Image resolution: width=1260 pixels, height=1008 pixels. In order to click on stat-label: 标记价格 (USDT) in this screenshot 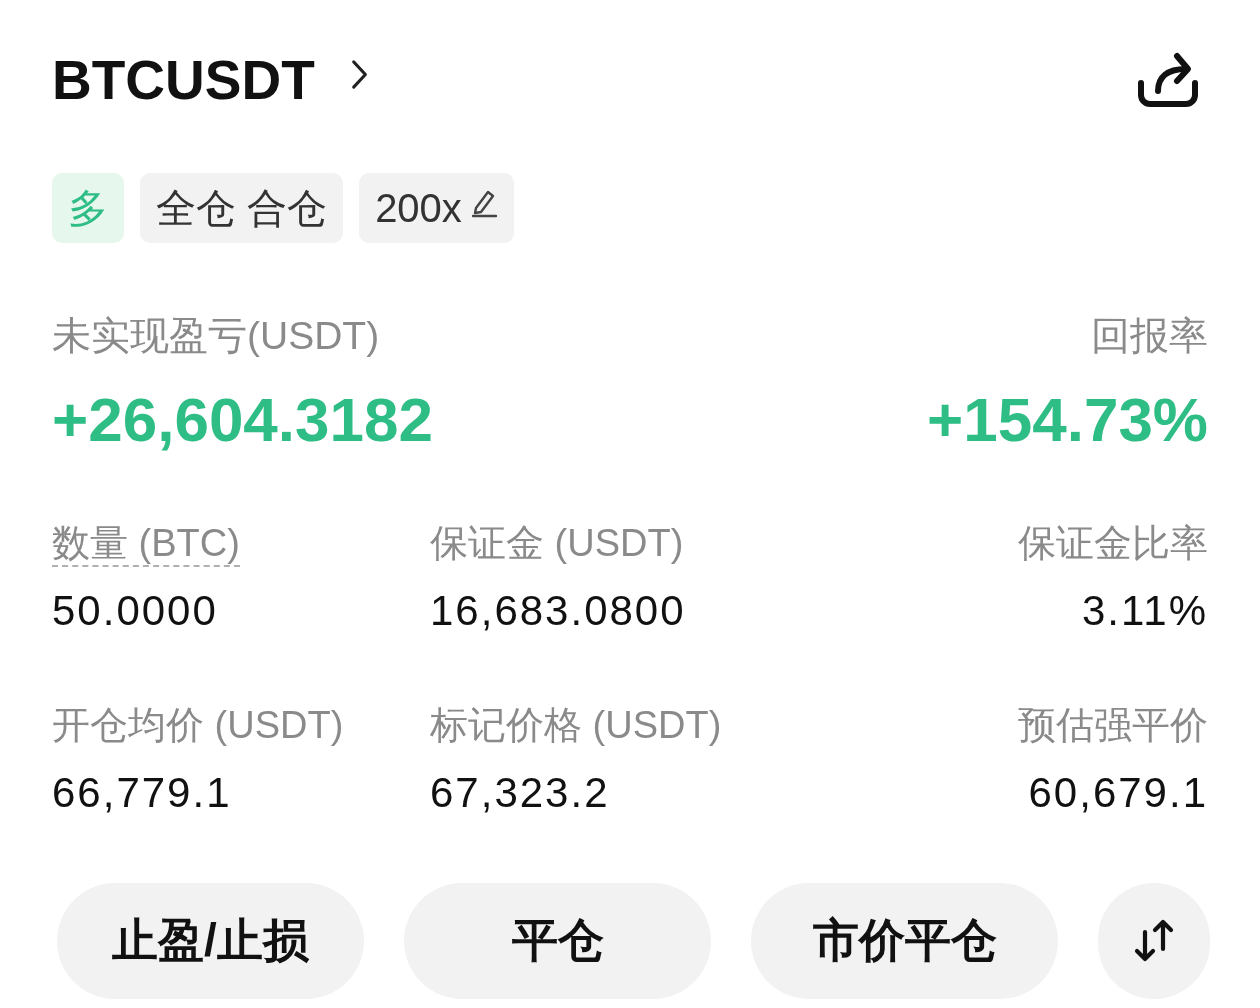, I will do `click(576, 725)`.